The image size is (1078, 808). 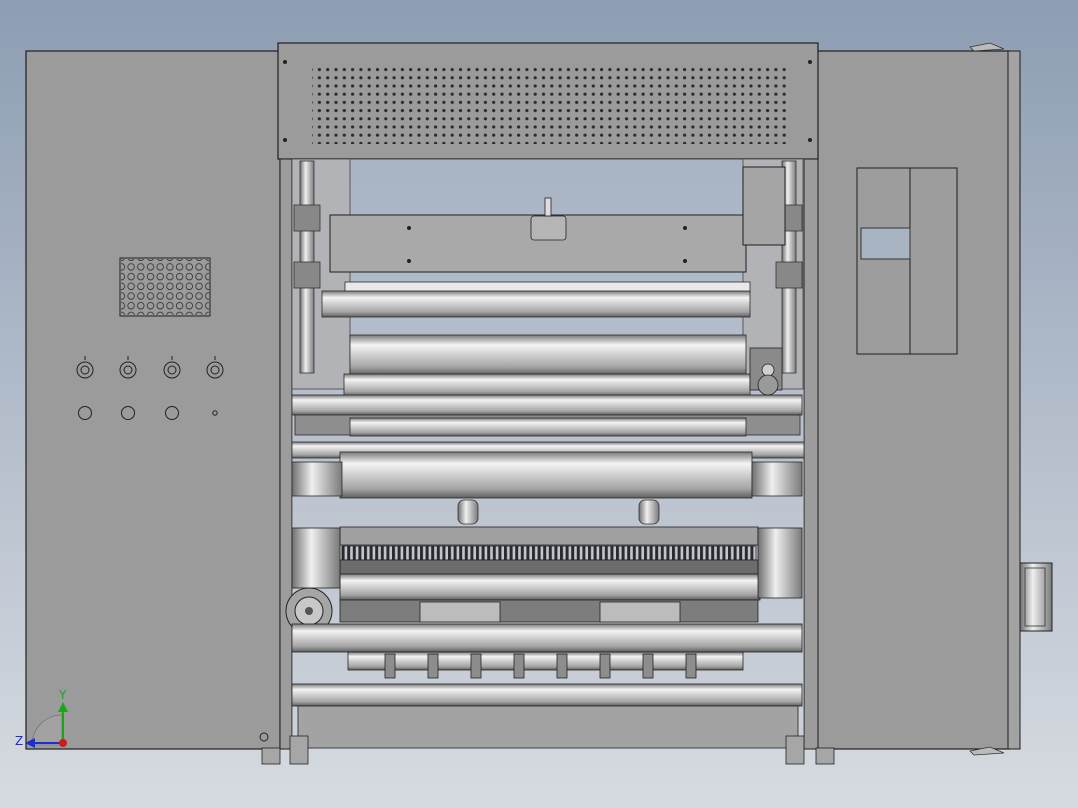 What do you see at coordinates (62, 695) in the screenshot?
I see `axis-y-label: Y` at bounding box center [62, 695].